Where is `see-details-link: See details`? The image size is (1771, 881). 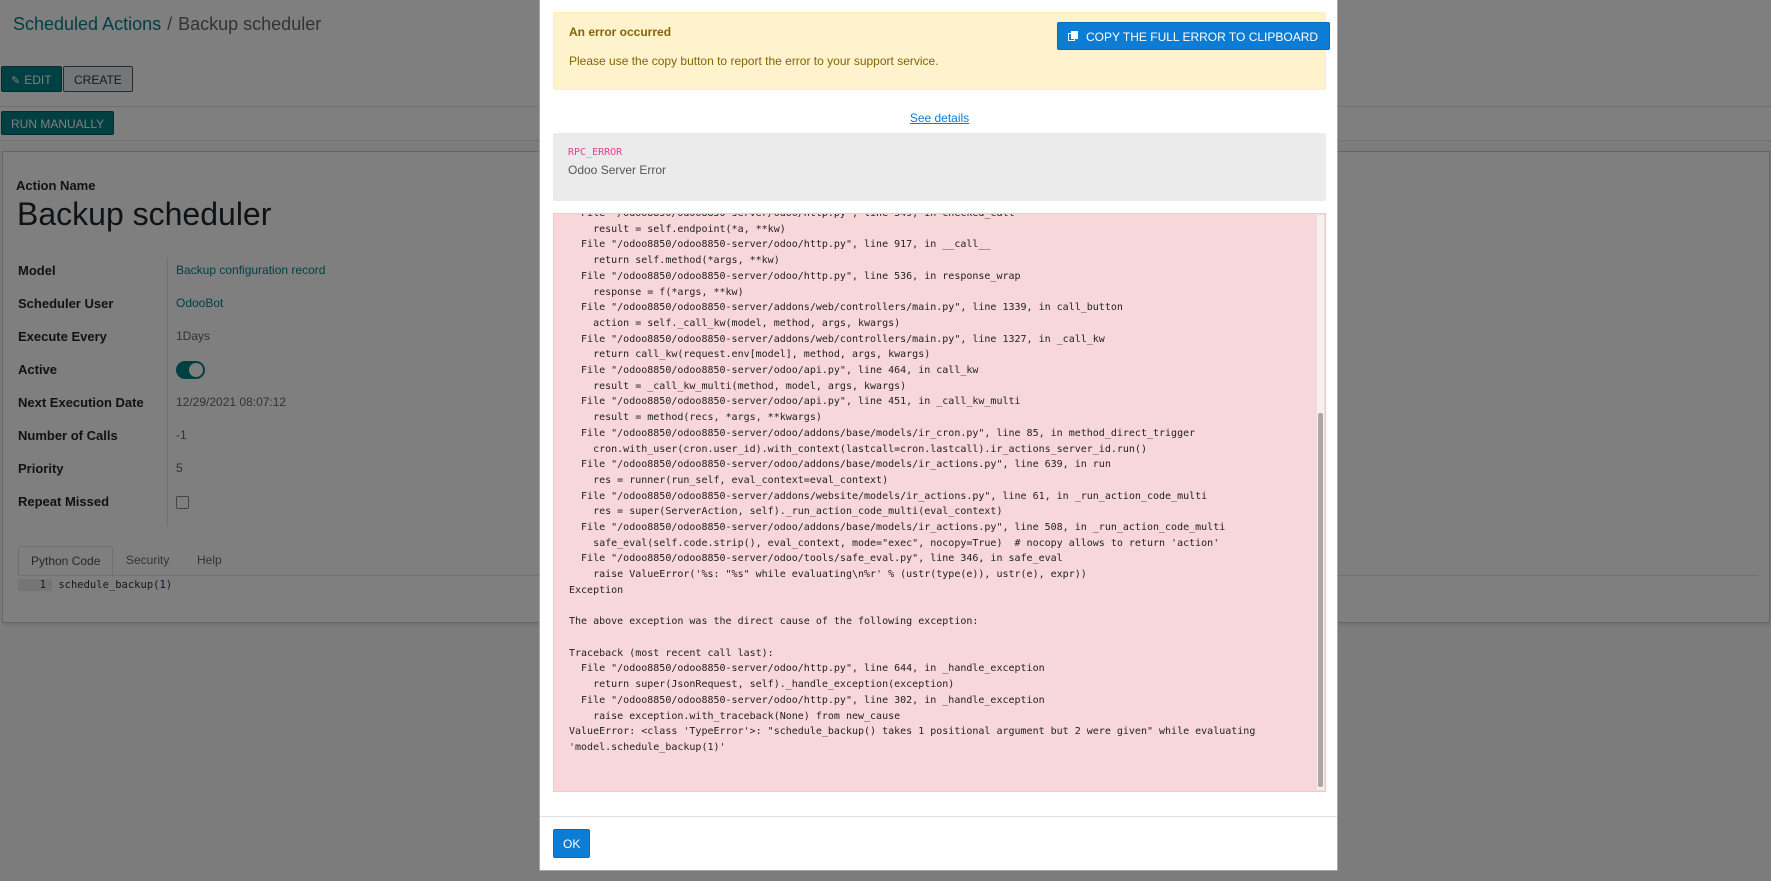
see-details-link: See details is located at coordinates (939, 118).